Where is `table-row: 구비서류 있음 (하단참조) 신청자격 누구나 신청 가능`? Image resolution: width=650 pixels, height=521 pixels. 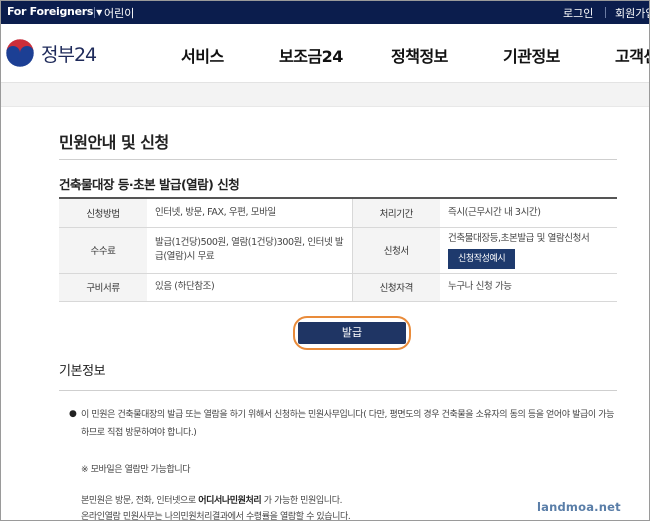
table-row: 구비서류 있음 (하단참조) 신청자격 누구나 신청 가능 is located at coordinates (338, 287).